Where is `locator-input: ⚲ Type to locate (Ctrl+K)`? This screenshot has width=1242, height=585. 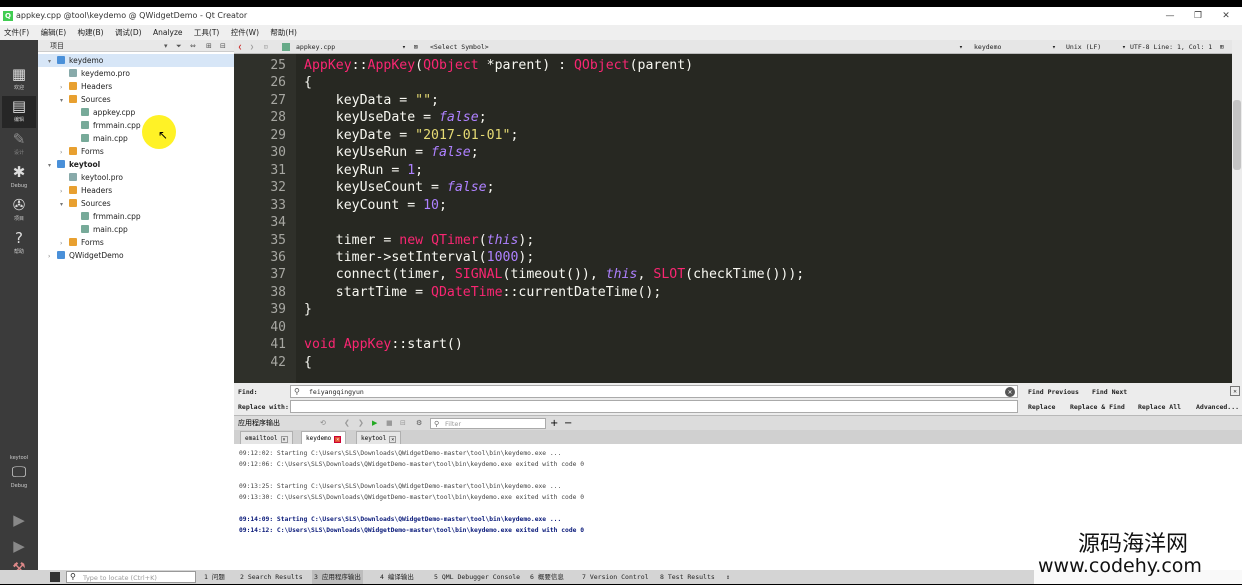 locator-input: ⚲ Type to locate (Ctrl+K) is located at coordinates (131, 577).